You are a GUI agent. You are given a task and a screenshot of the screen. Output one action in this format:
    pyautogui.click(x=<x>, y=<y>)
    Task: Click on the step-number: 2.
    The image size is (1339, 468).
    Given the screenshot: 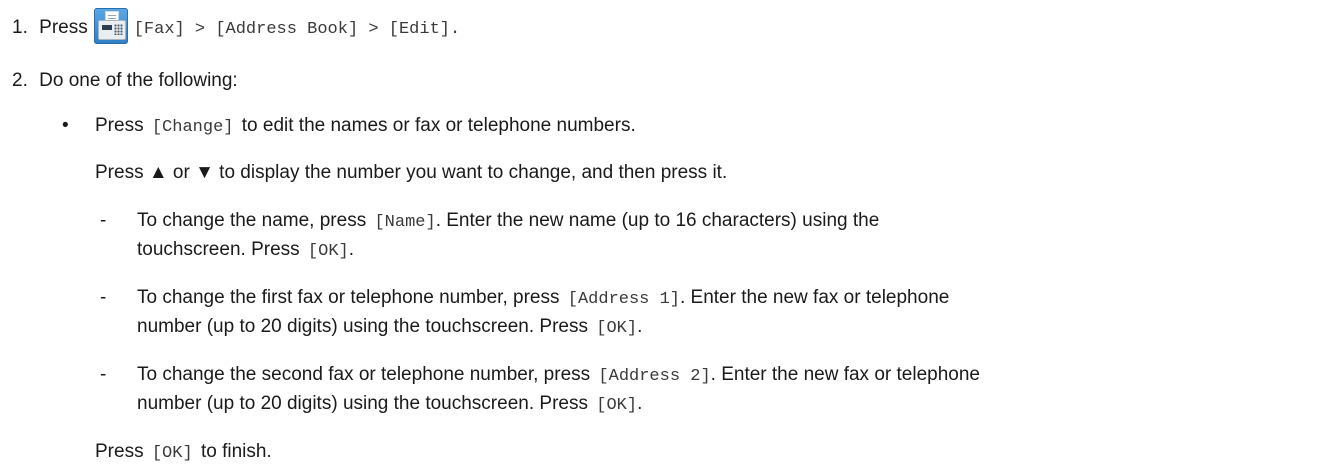 What is the action you would take?
    pyautogui.click(x=20, y=80)
    